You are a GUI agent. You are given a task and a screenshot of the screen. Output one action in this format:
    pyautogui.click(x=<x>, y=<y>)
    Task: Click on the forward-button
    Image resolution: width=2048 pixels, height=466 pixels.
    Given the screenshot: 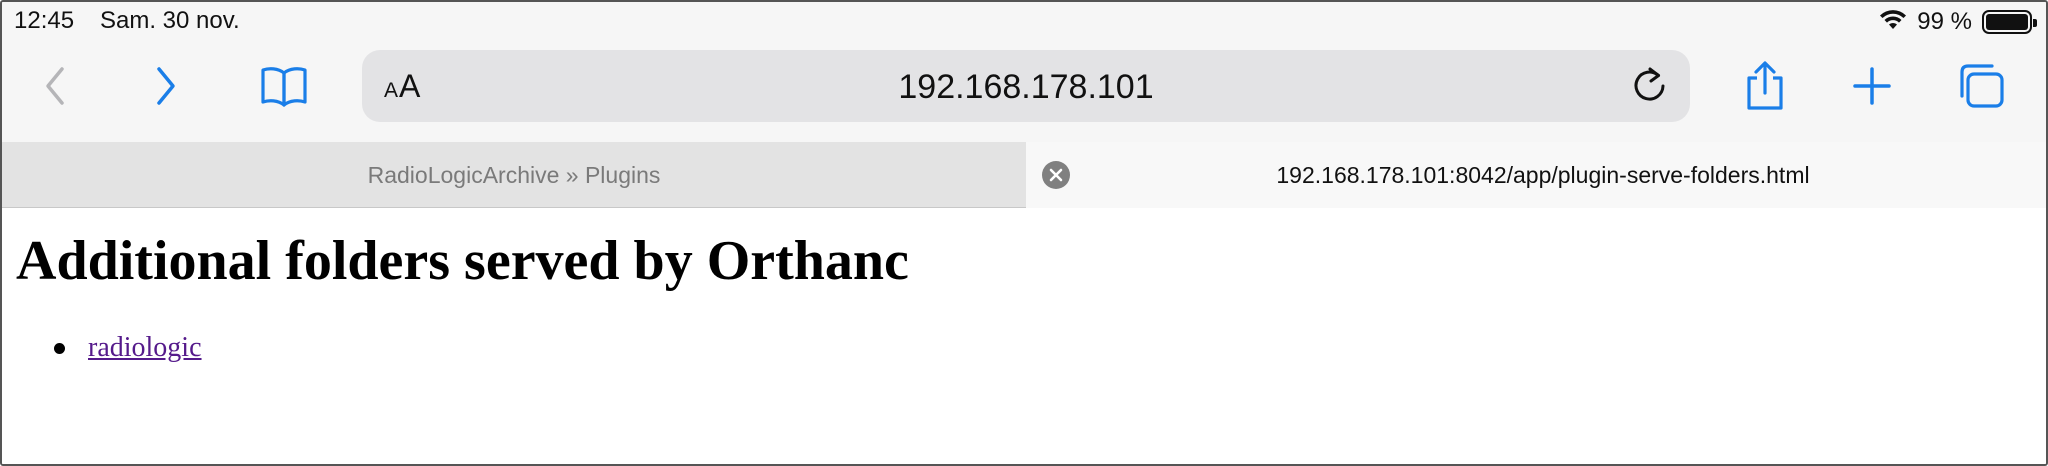 What is the action you would take?
    pyautogui.click(x=165, y=86)
    